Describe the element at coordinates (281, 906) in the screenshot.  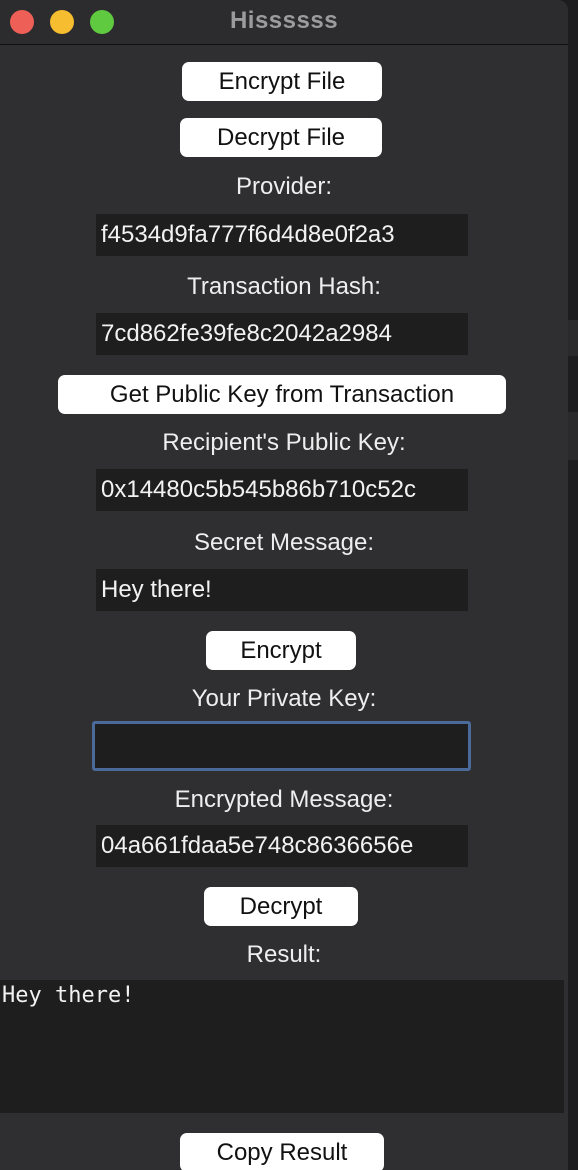
I see `decrypt-button: Decrypt` at that location.